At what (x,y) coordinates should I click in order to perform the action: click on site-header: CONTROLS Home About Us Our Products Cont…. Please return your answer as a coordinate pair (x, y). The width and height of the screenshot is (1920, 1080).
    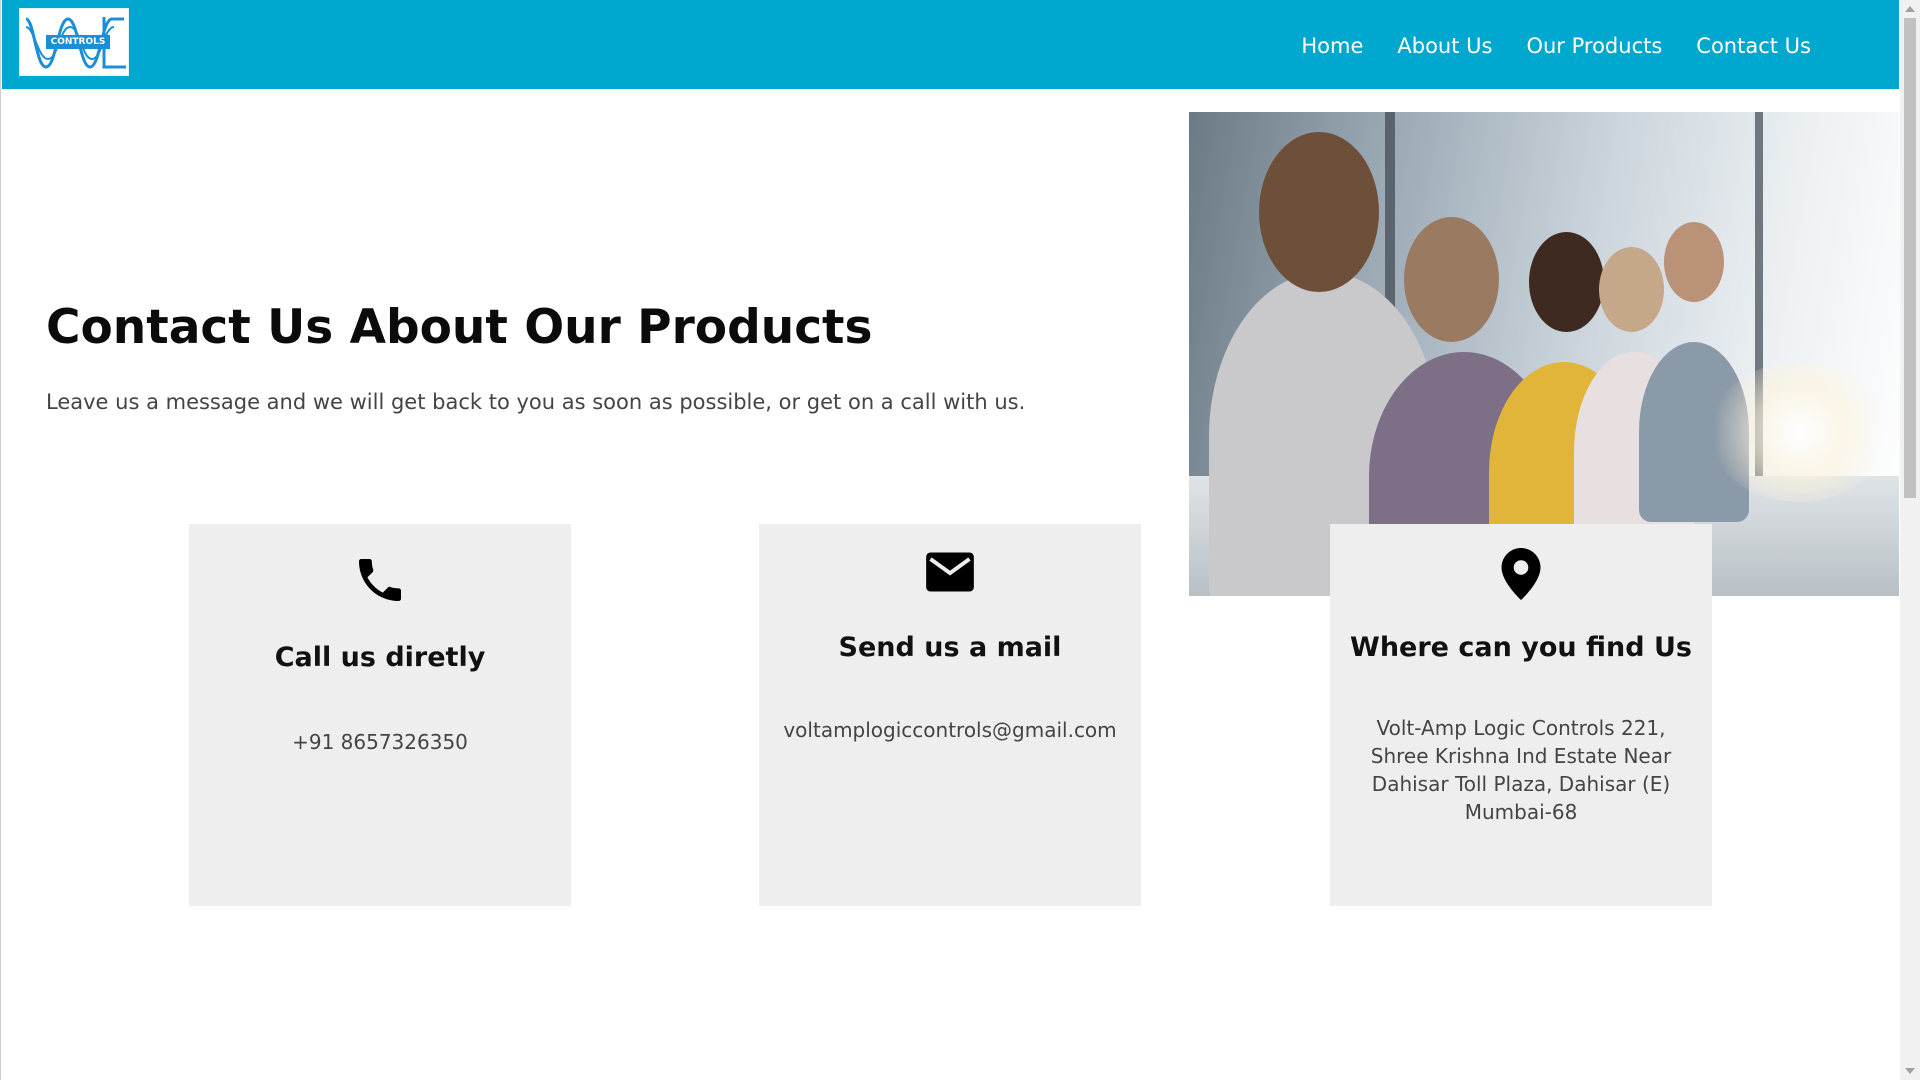
    Looking at the image, I should click on (950, 44).